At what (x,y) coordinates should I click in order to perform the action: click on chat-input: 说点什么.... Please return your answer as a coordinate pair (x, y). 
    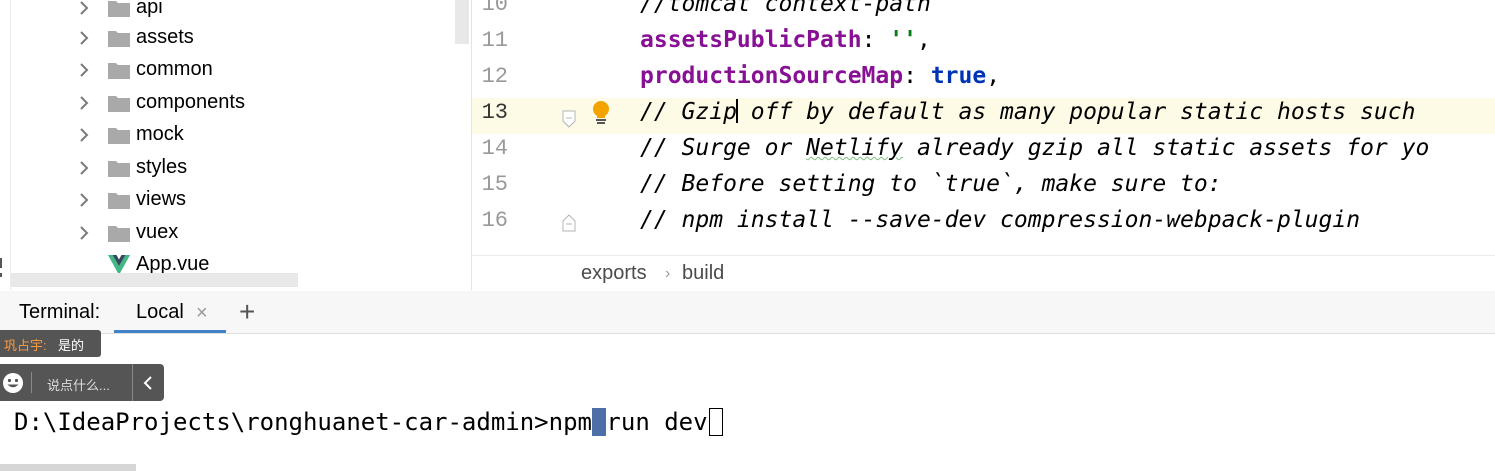
    Looking at the image, I should click on (78, 384).